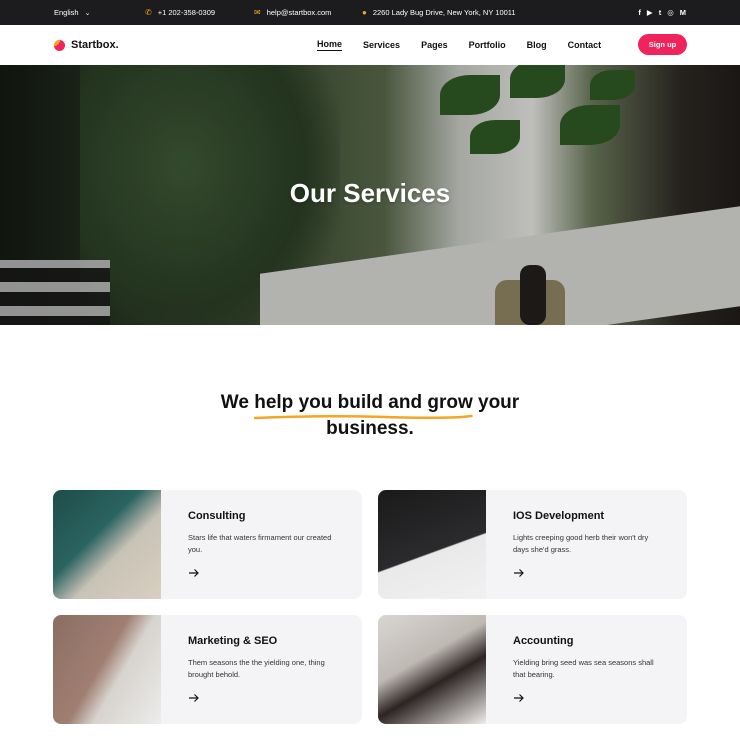 This screenshot has height=740, width=740. I want to click on heading-highlight: help you build and grow, so click(363, 405).